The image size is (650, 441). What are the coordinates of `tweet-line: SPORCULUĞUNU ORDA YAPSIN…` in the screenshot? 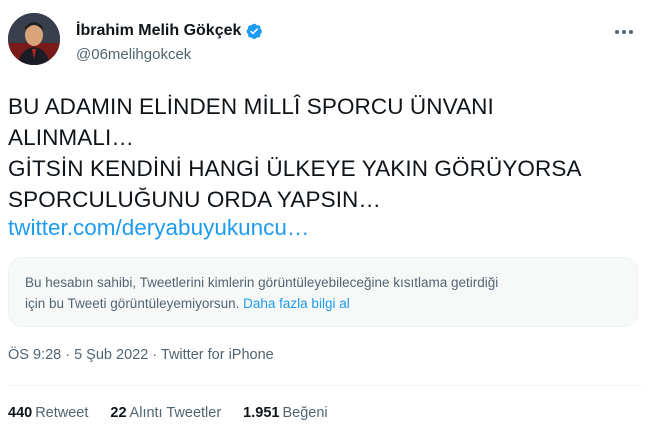 It's located at (194, 199).